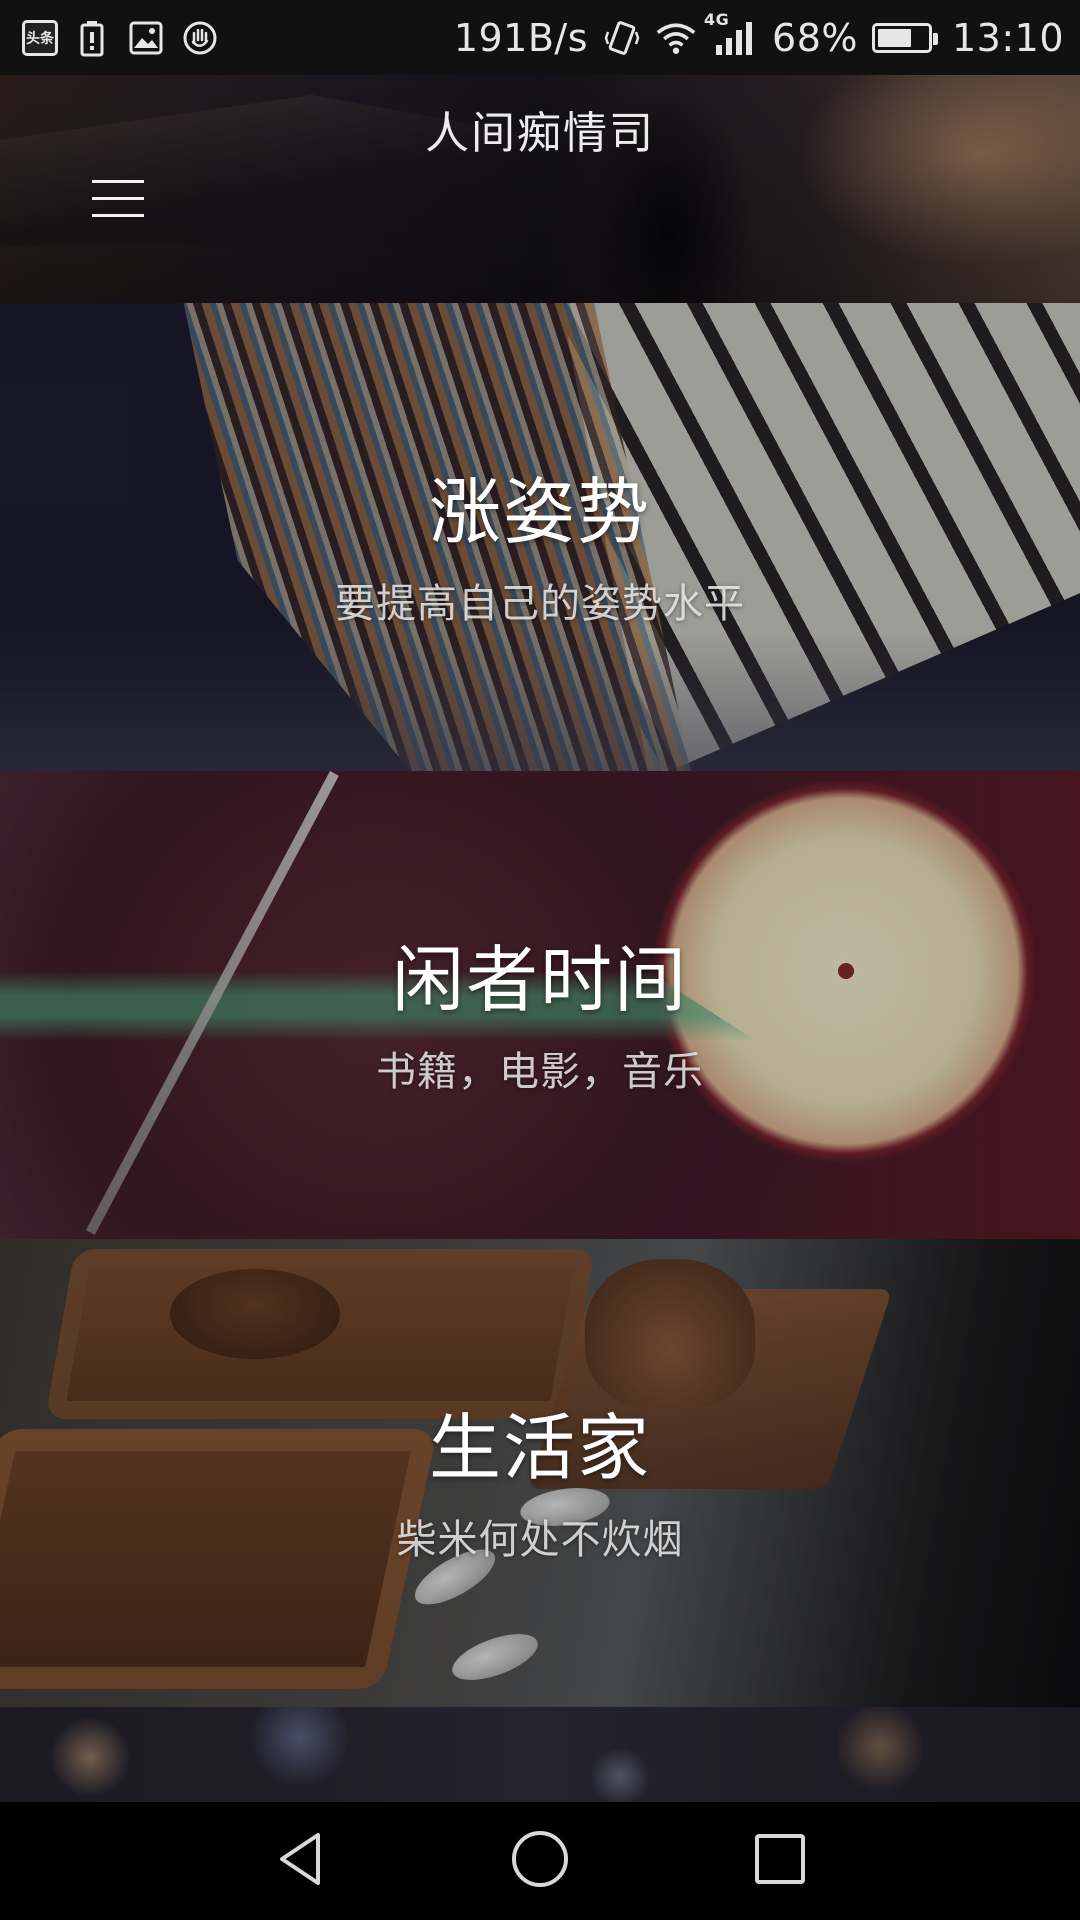 The height and width of the screenshot is (1920, 1080). Describe the element at coordinates (1007, 37) in the screenshot. I see `clock: 13:10` at that location.